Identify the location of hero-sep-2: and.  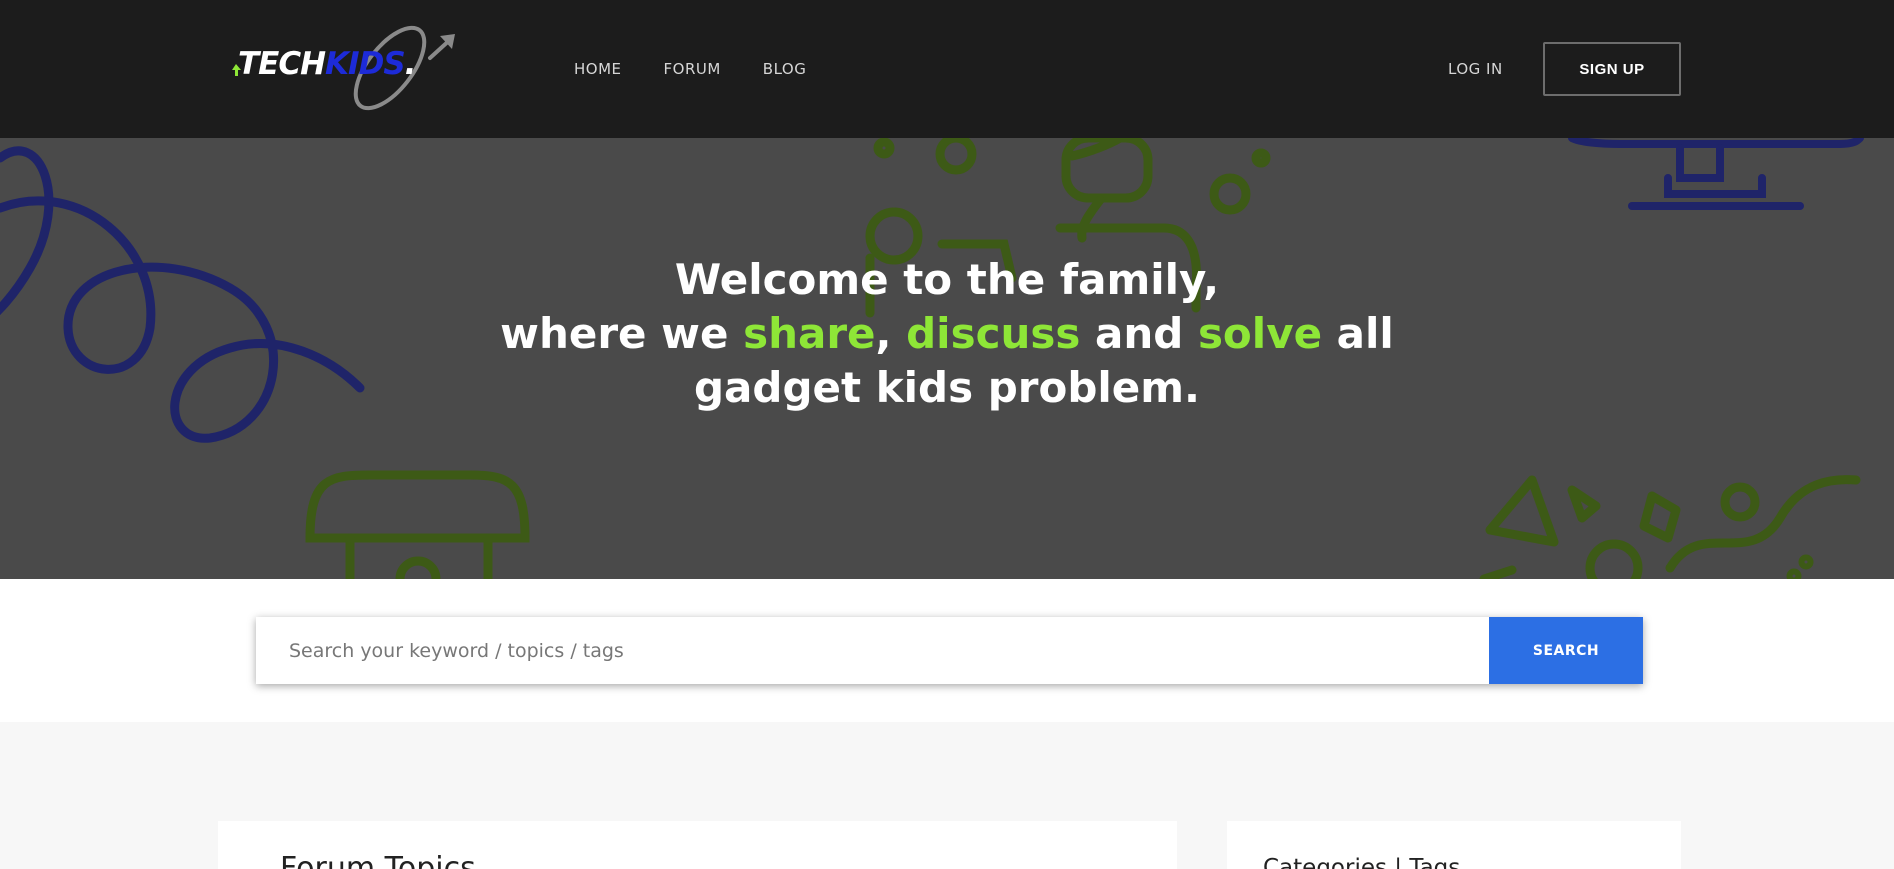
(1139, 333).